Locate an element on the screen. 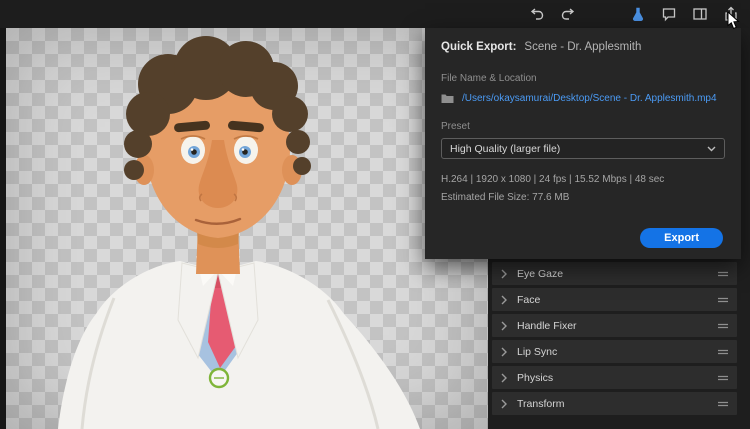 Image resolution: width=750 pixels, height=429 pixels. property-label: Physics is located at coordinates (535, 377).